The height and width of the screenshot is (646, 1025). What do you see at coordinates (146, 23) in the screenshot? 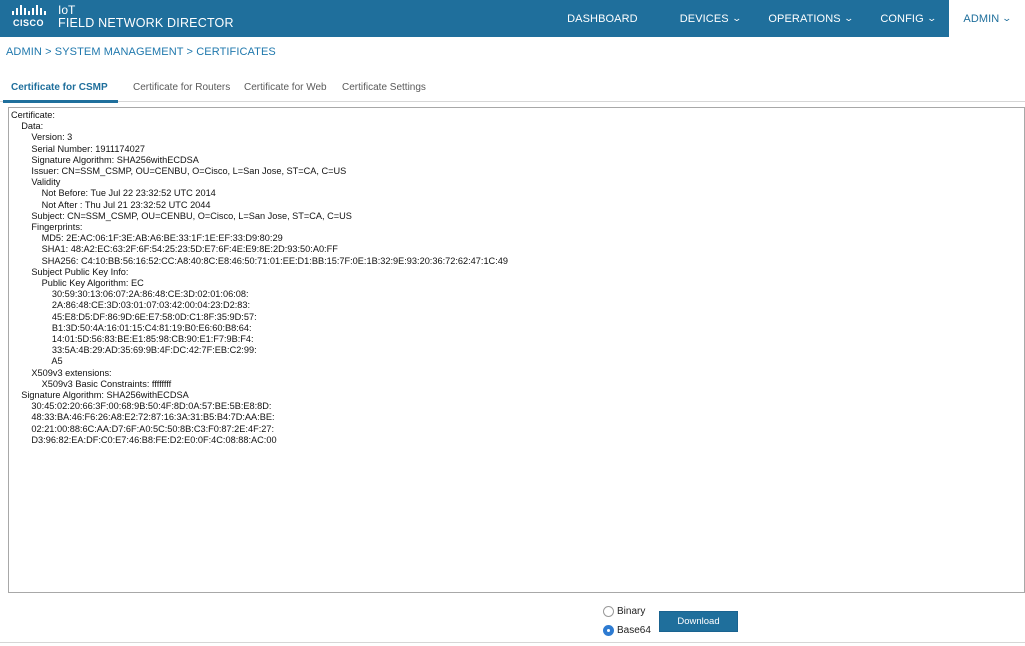
I see `product-line-2: FIELD NETWORK DIRECTOR` at bounding box center [146, 23].